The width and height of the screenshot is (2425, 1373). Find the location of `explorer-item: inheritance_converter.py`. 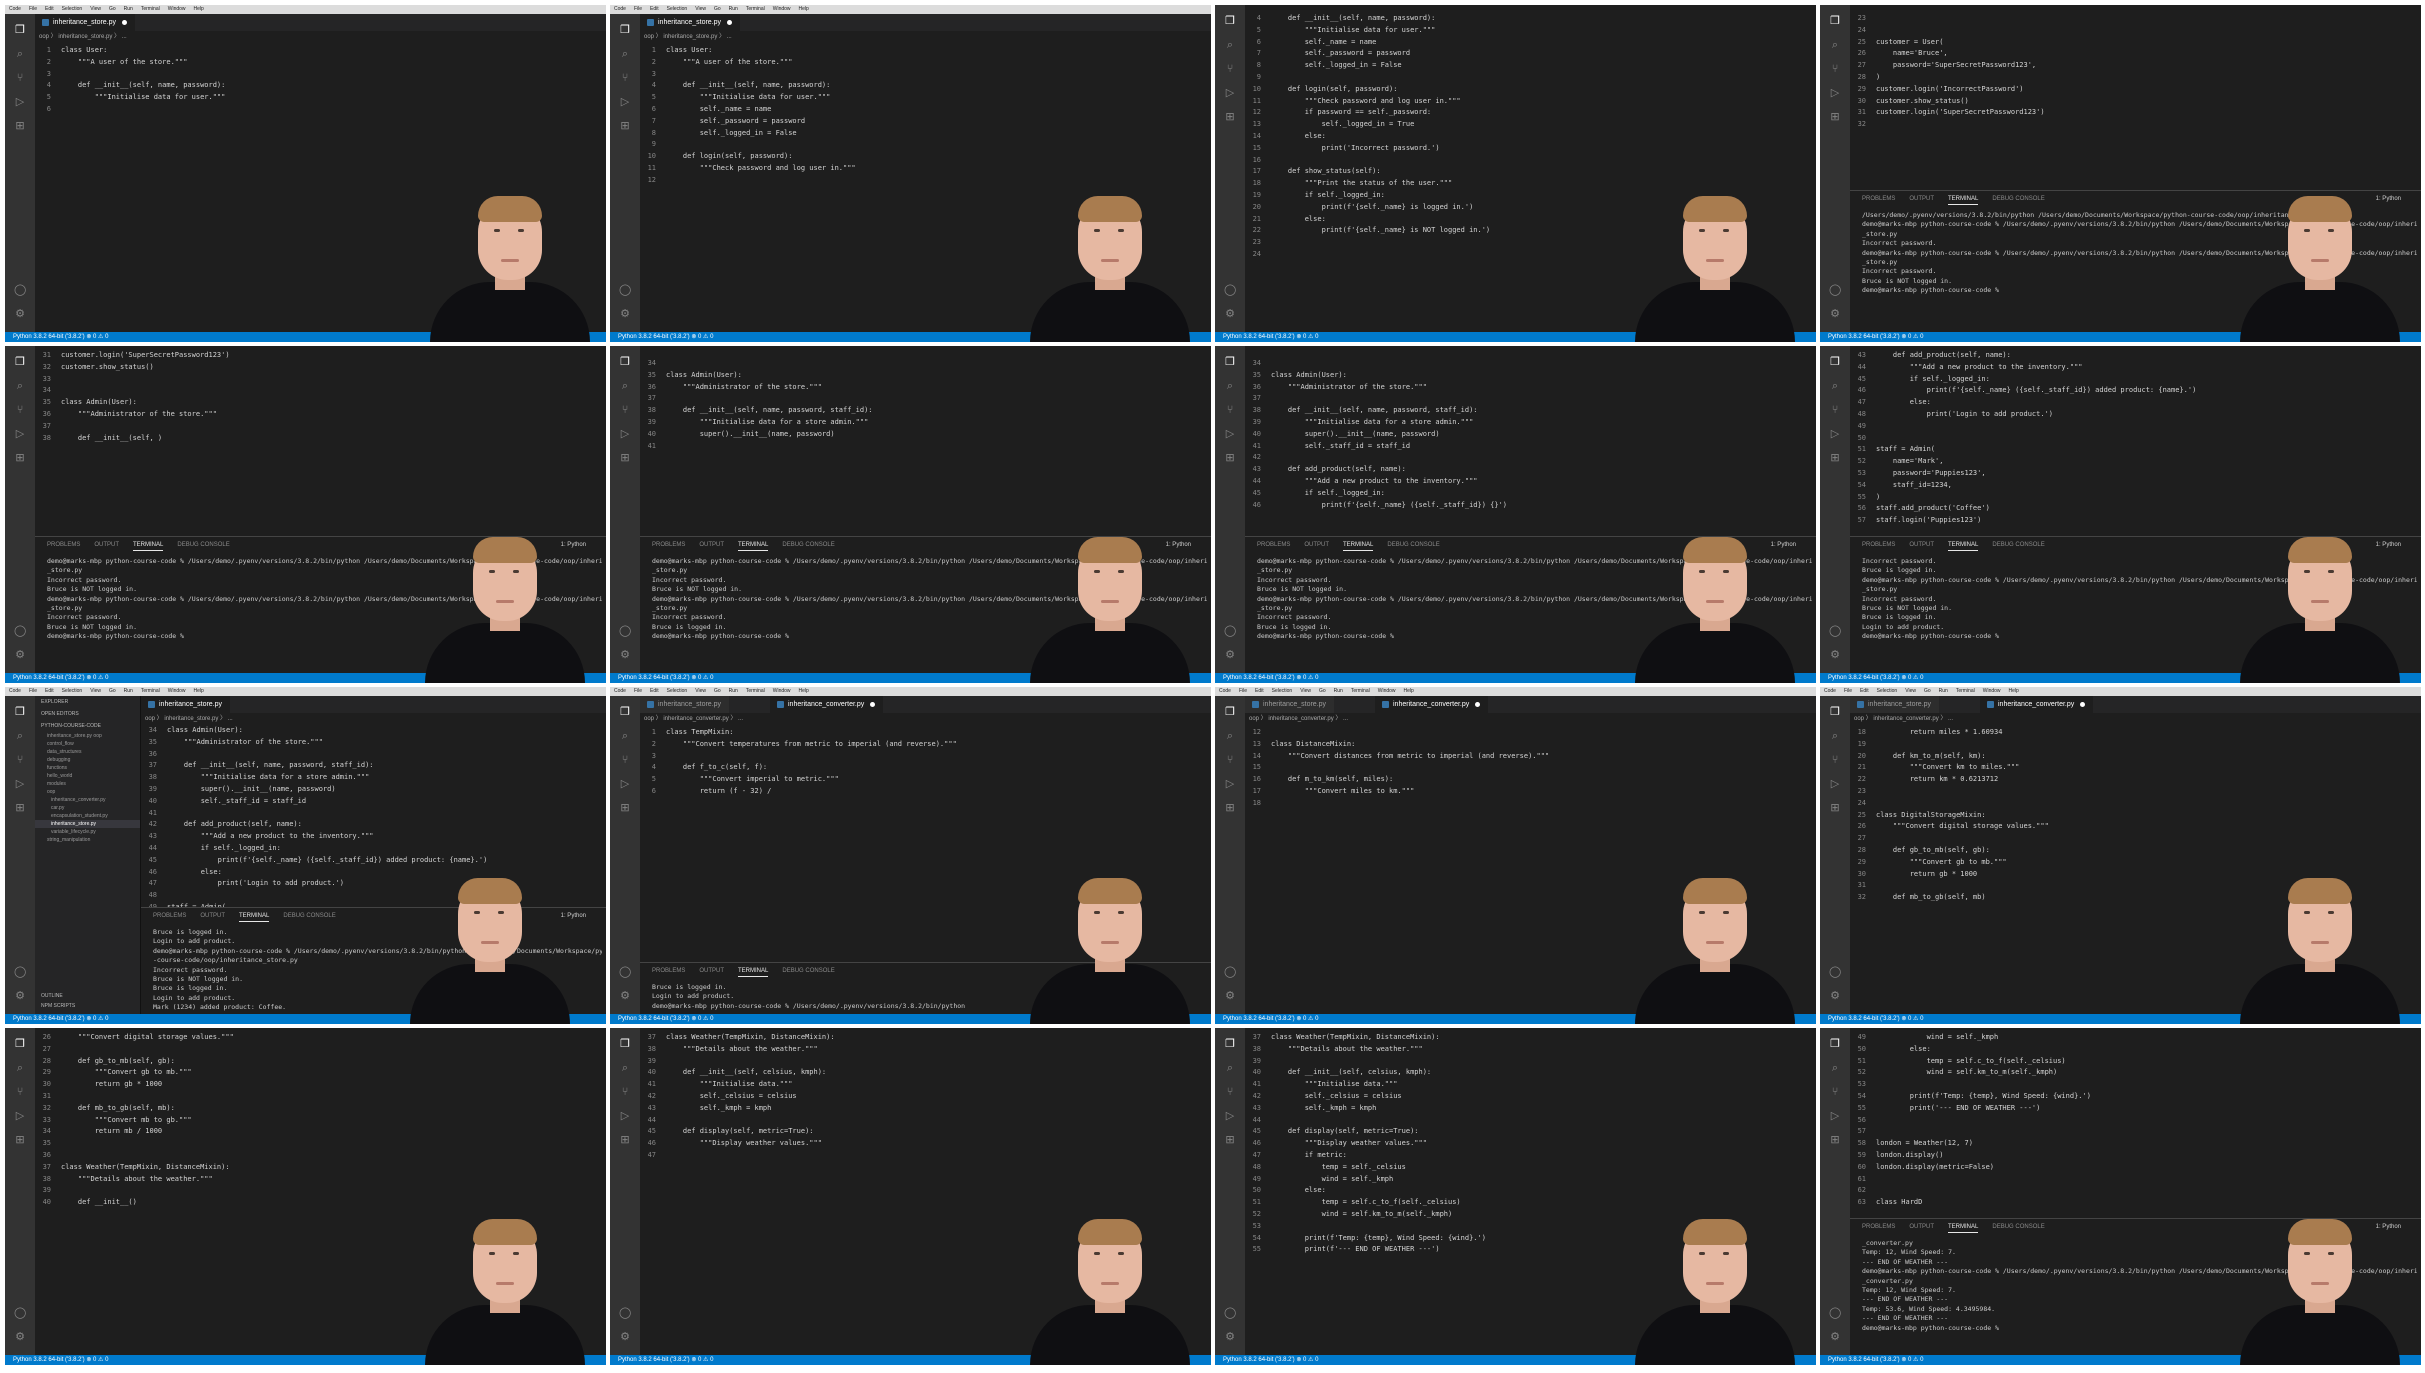

explorer-item: inheritance_converter.py is located at coordinates (87, 800).